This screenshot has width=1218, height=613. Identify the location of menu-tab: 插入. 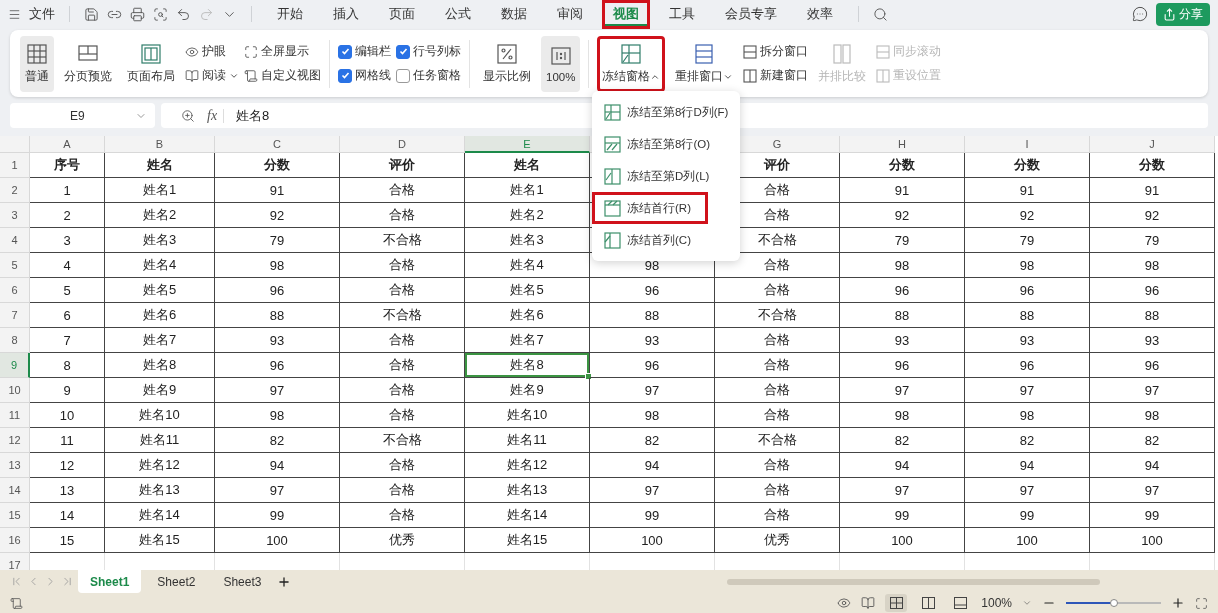
(346, 14).